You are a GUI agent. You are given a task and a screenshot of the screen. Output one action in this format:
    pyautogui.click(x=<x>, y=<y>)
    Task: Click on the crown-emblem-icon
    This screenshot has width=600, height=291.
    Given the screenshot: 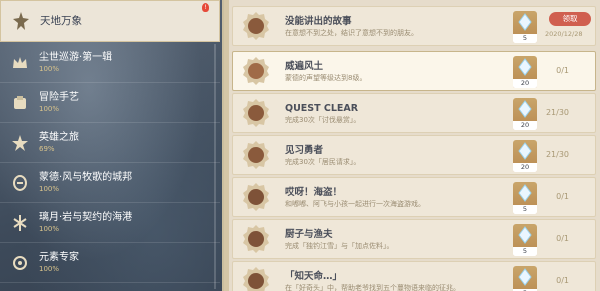 What is the action you would take?
    pyautogui.click(x=20, y=63)
    